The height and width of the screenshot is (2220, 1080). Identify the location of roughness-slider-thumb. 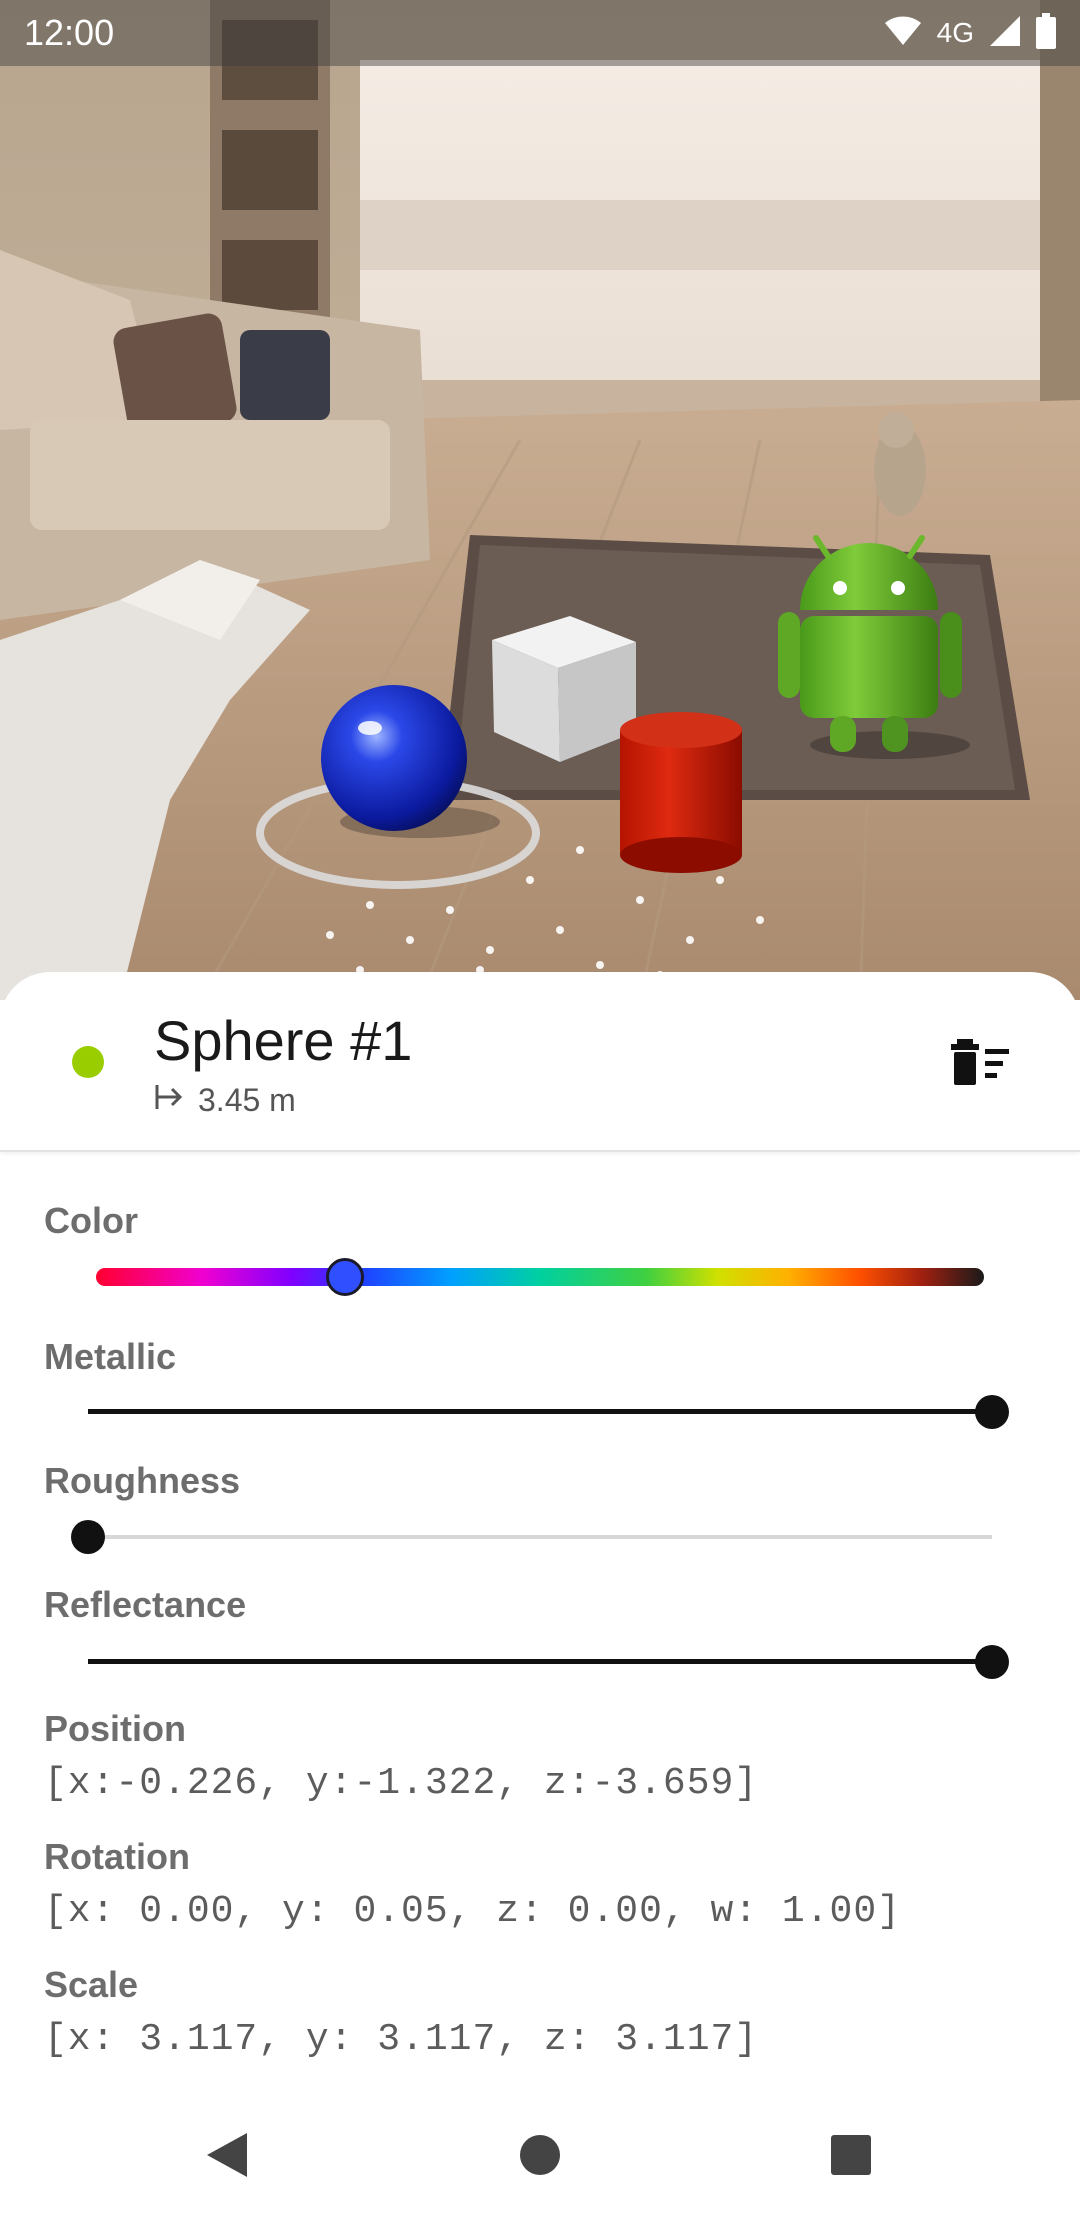
(88, 1537).